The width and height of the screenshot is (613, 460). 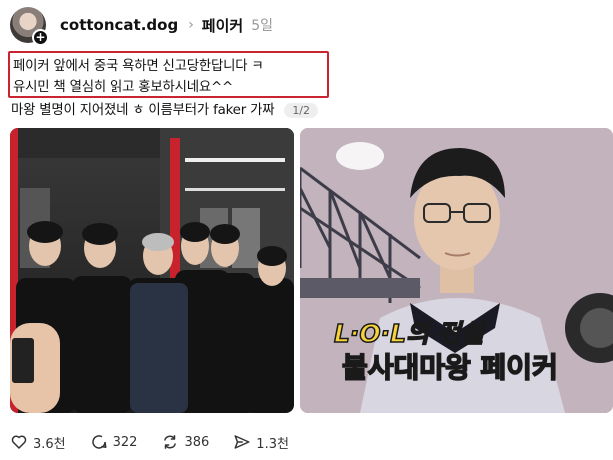 I want to click on comment-button: 322, so click(x=114, y=442).